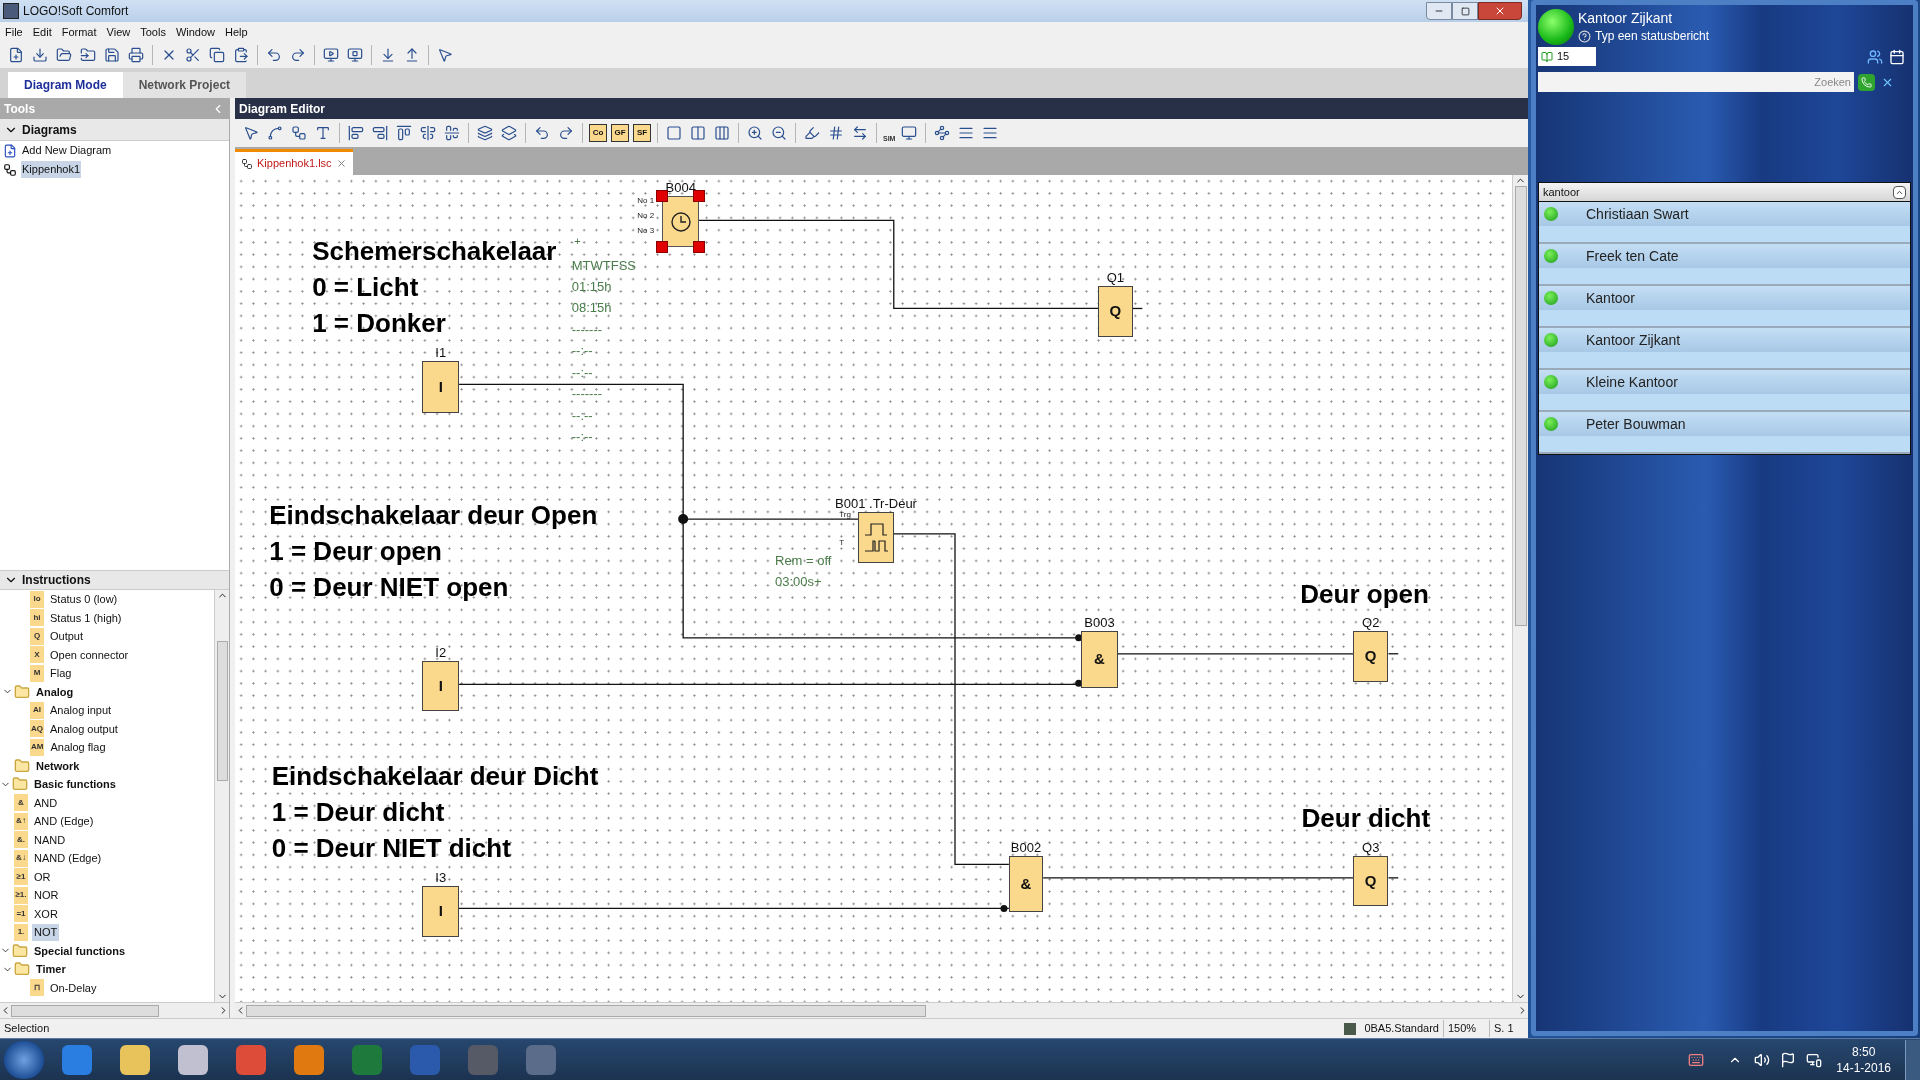  What do you see at coordinates (587, 394) in the screenshot?
I see `parameter-text: -------` at bounding box center [587, 394].